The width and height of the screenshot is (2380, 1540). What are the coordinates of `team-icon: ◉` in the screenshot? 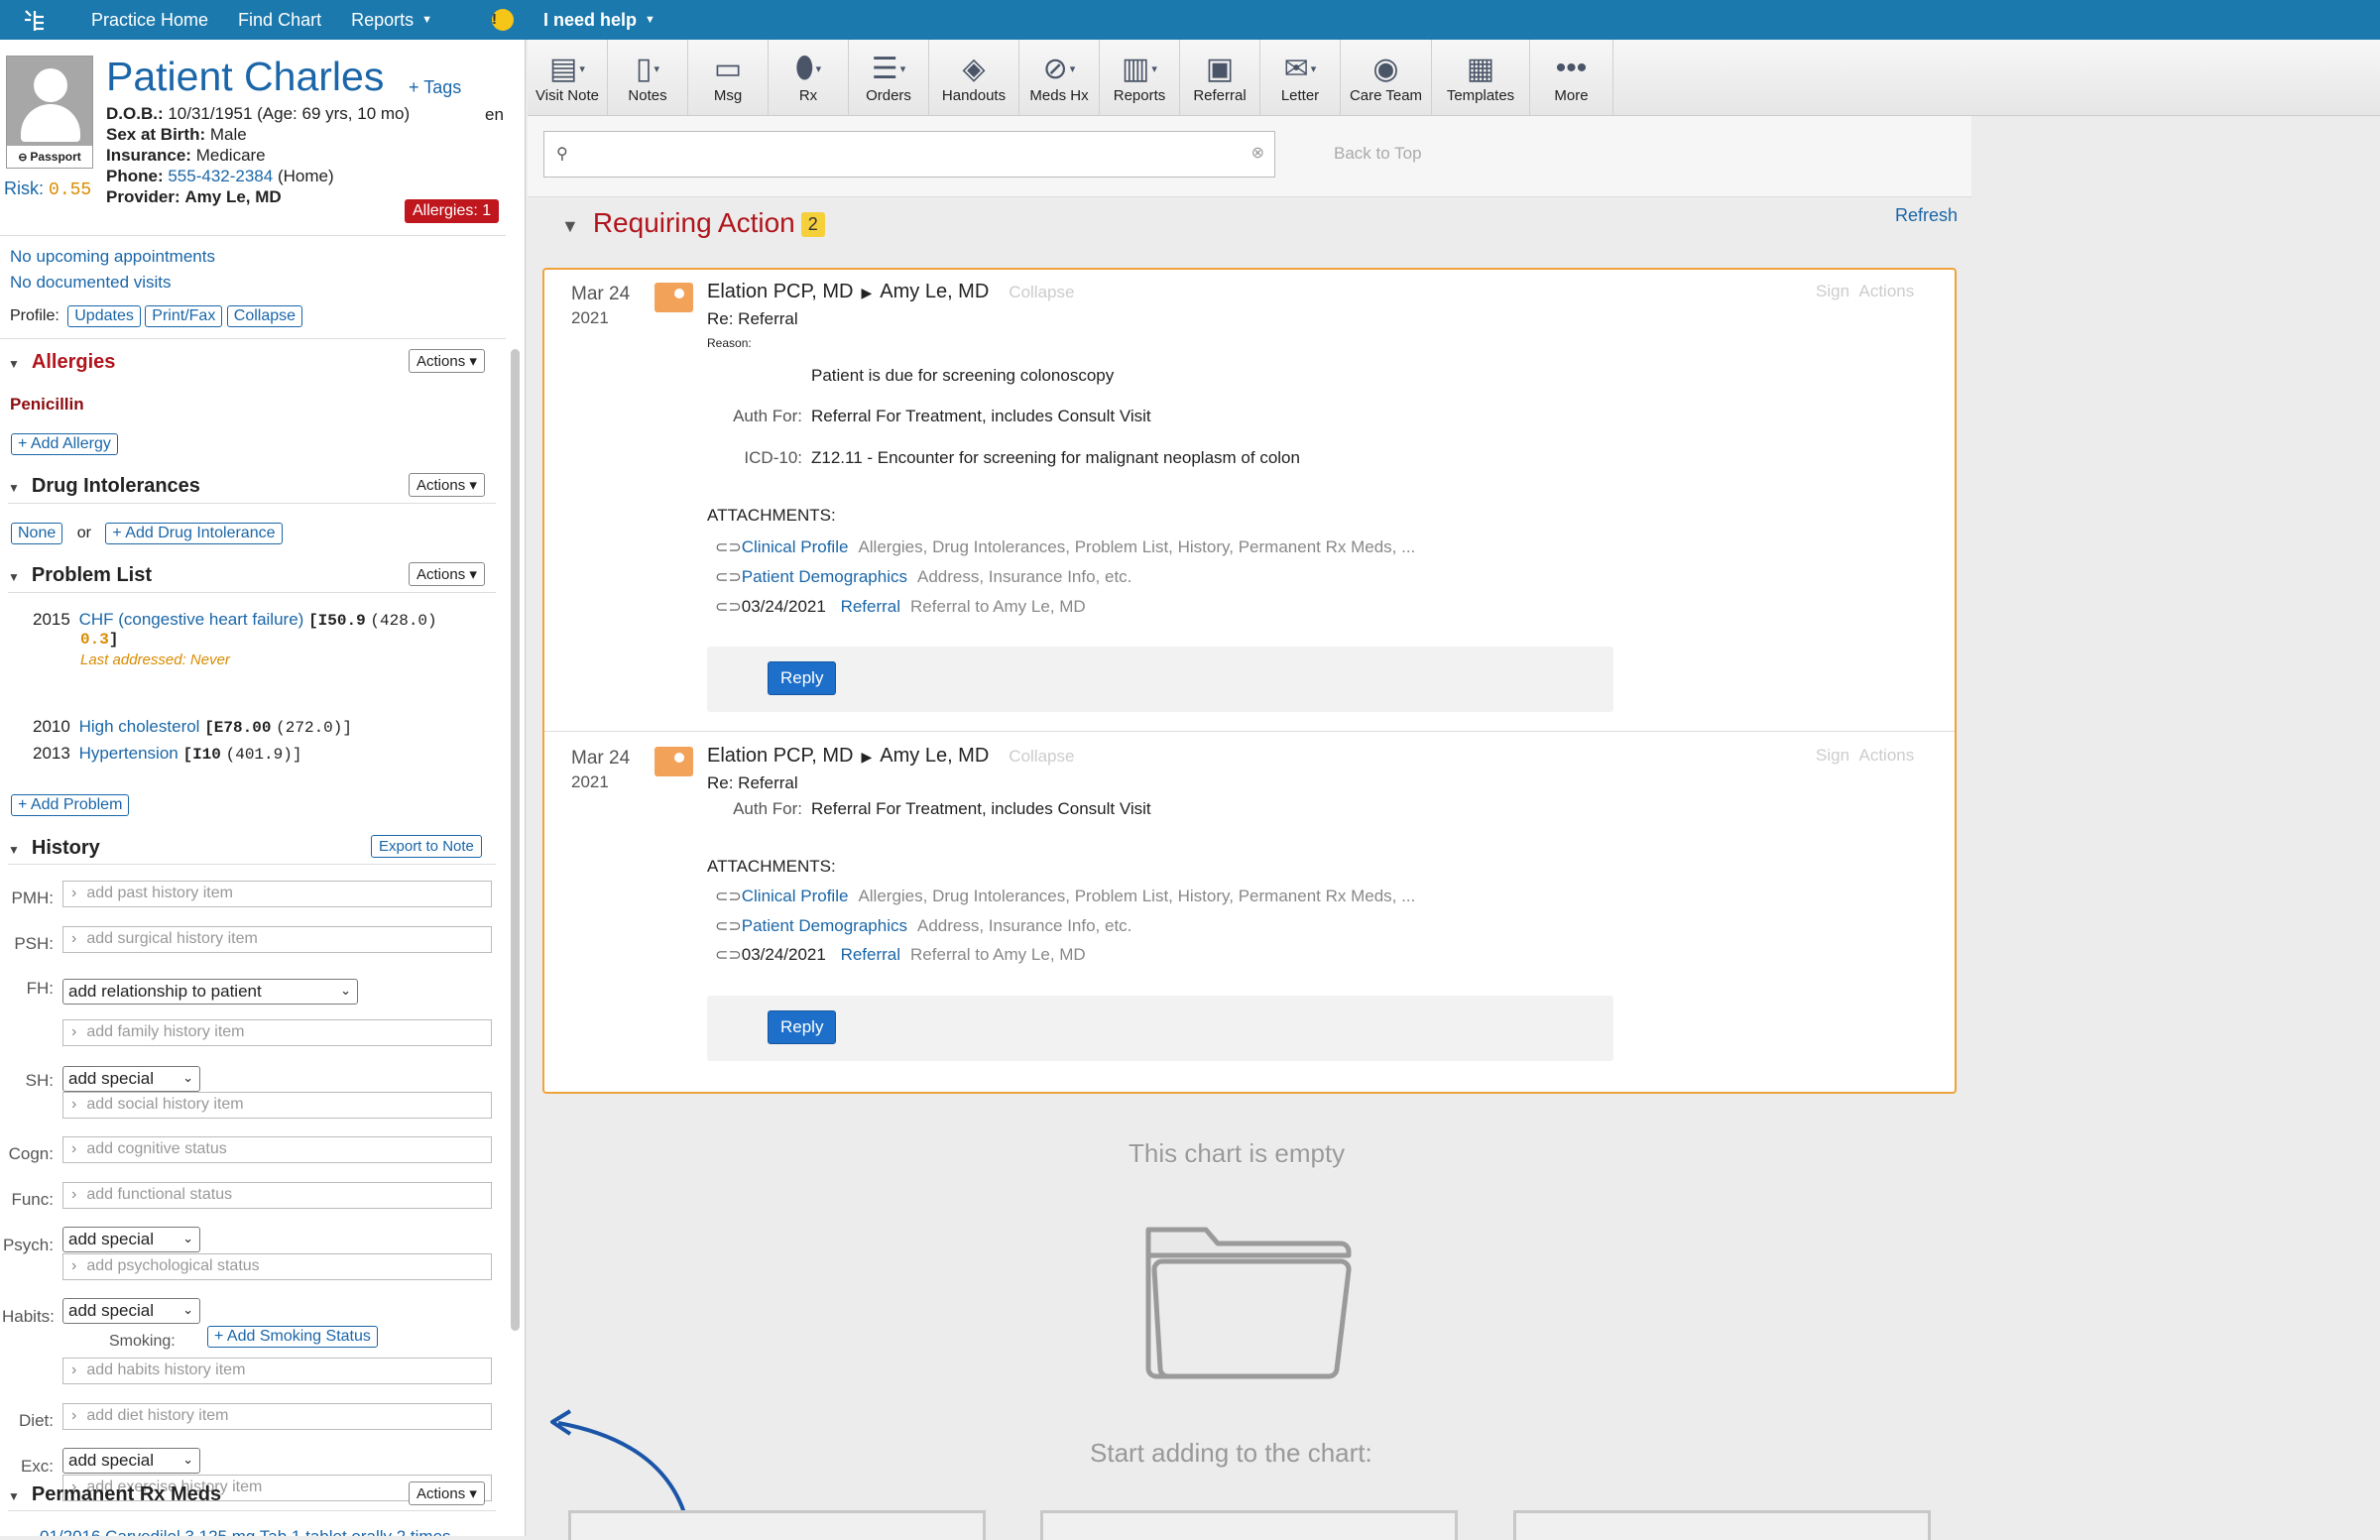 It's located at (1385, 68).